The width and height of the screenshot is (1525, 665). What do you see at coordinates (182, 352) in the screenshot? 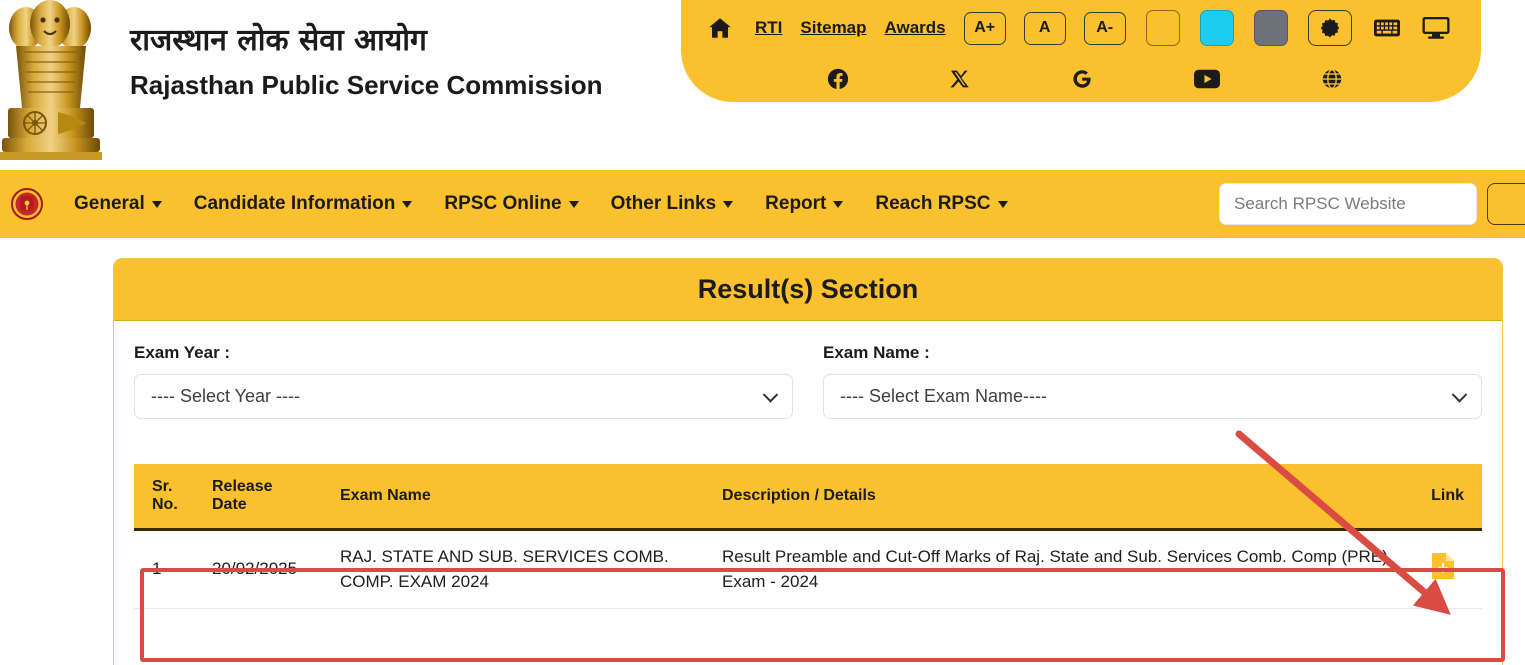
I see `exam-year-label: Exam Year :` at bounding box center [182, 352].